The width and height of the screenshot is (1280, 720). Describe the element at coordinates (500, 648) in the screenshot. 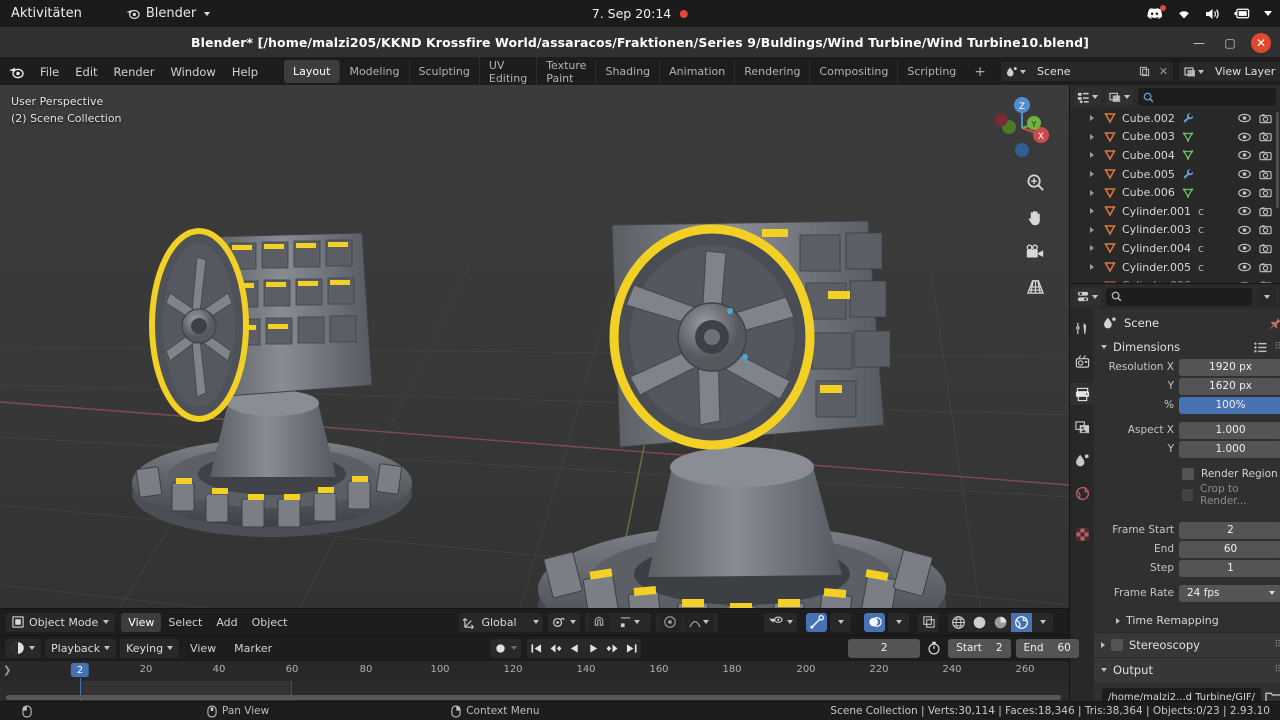

I see `record-icon` at that location.